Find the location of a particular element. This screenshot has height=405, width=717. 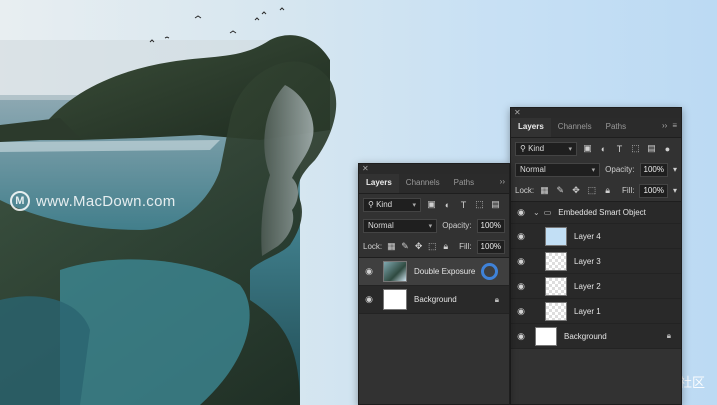

lock-row: Lock: ▦ ✎ ✥ ⬚ 🔒︎ Fill: 100% is located at coordinates (434, 246).